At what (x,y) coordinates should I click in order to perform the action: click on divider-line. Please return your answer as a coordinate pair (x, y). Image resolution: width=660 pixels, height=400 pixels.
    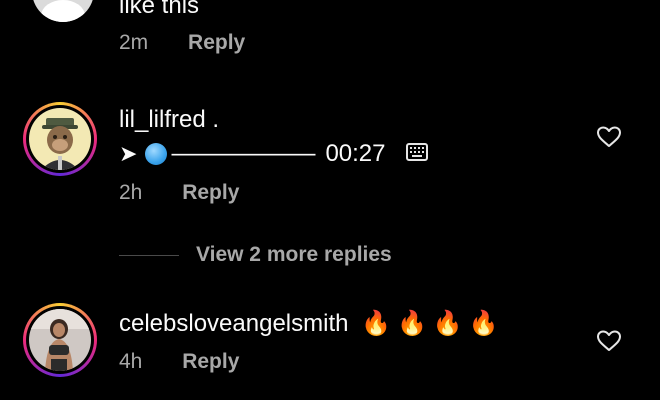
    Looking at the image, I should click on (149, 255).